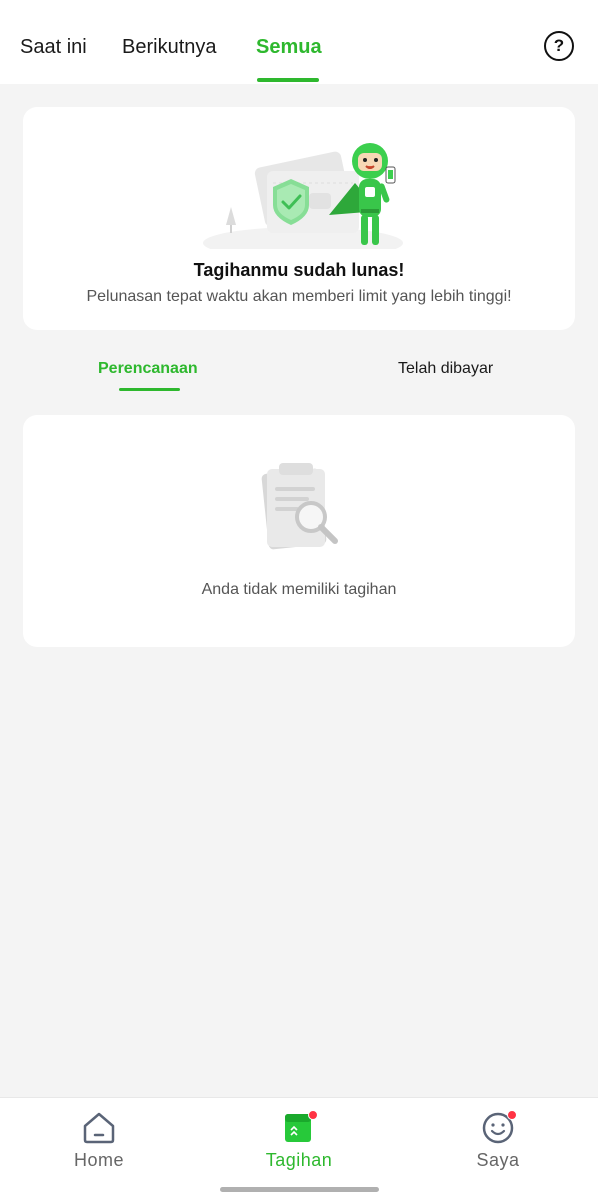 The image size is (598, 1200). Describe the element at coordinates (299, 1160) in the screenshot. I see `nav-tagihan-label: Tagihan` at that location.